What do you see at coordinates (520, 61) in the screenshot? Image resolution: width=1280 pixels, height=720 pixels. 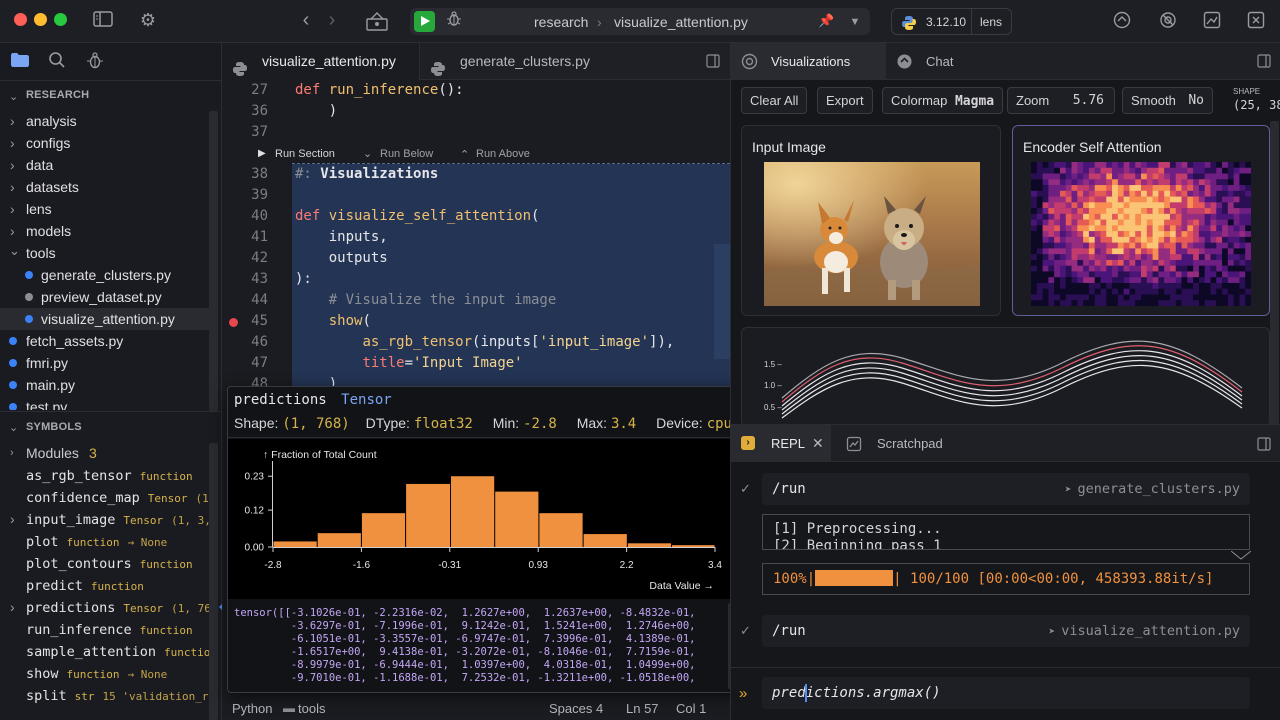 I see `tab-generate-clusters: generate_clusters.py` at bounding box center [520, 61].